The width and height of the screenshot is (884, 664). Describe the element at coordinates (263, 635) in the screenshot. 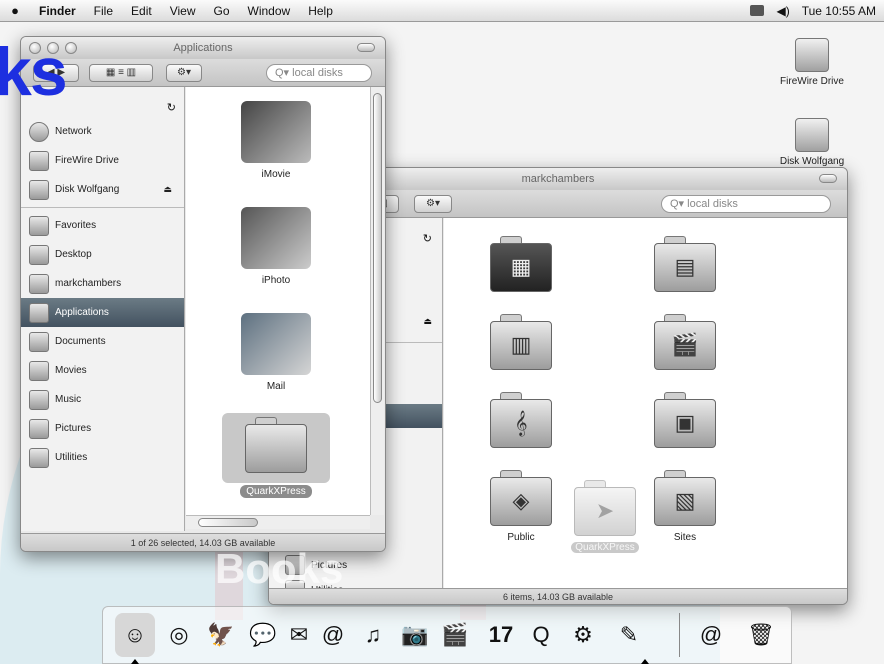

I see `ichat-icon: 💬` at that location.